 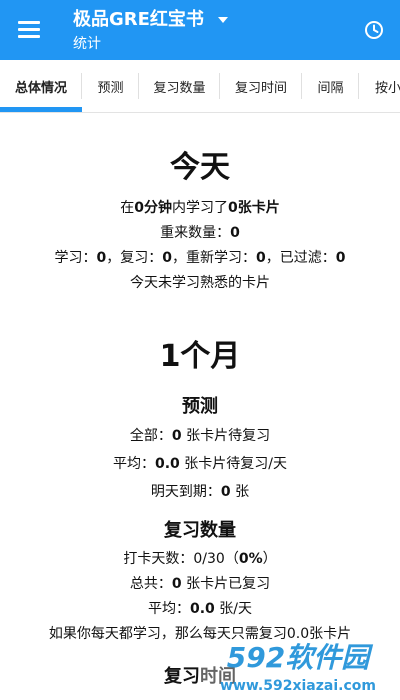 I want to click on month-heading: 1个月, so click(x=200, y=356).